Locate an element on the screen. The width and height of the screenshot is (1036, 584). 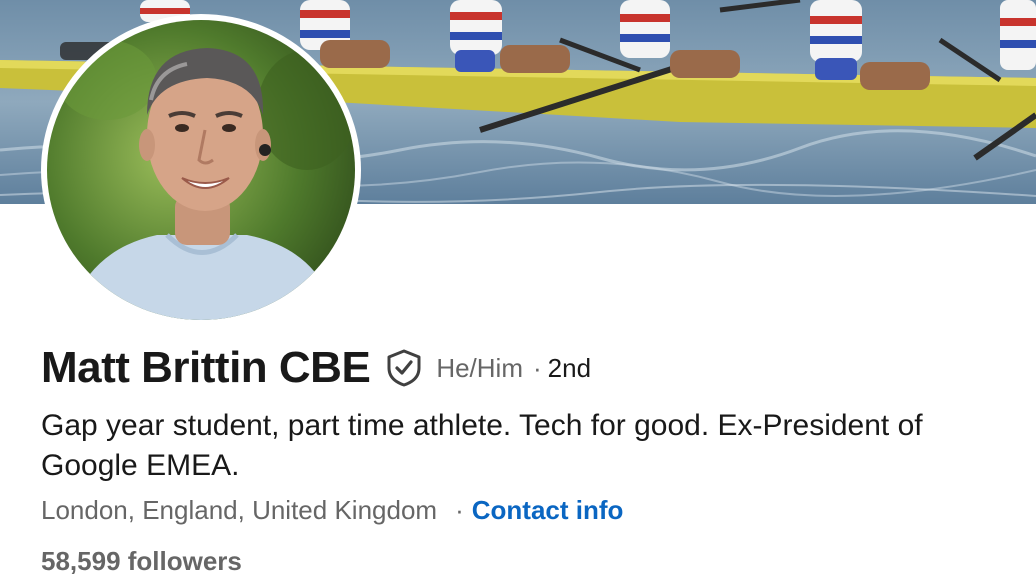
profile-name: Matt Brittin CBE is located at coordinates (206, 367).